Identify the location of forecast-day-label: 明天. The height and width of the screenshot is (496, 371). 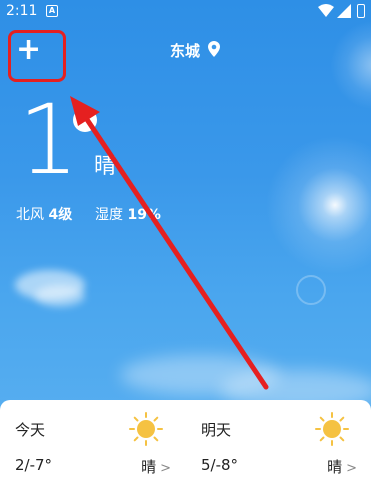
(216, 430).